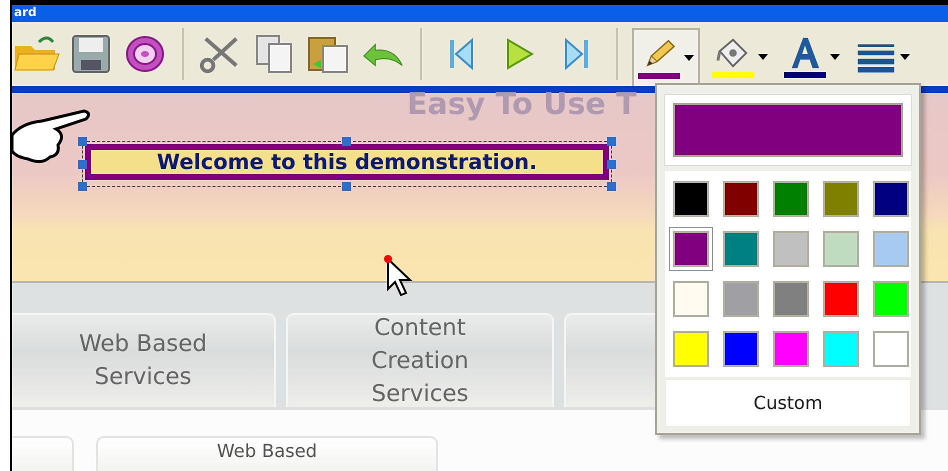  I want to click on tab: Web Based, so click(267, 453).